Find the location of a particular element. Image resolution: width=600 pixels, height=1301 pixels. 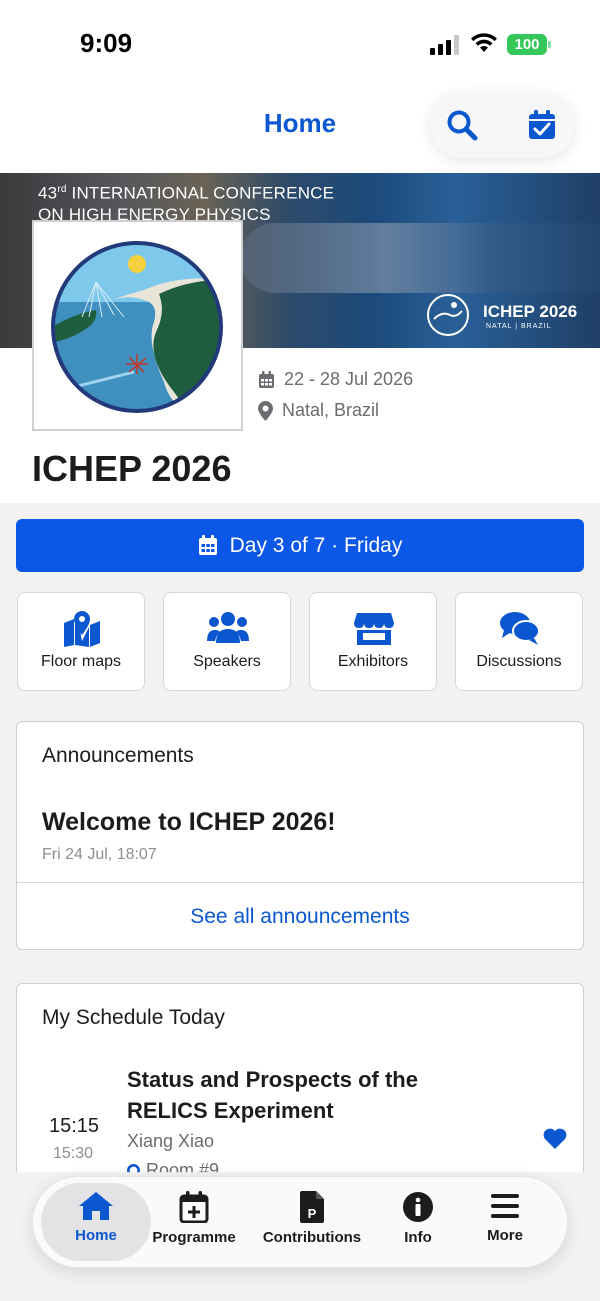

location-pin-icon is located at coordinates (265, 410).